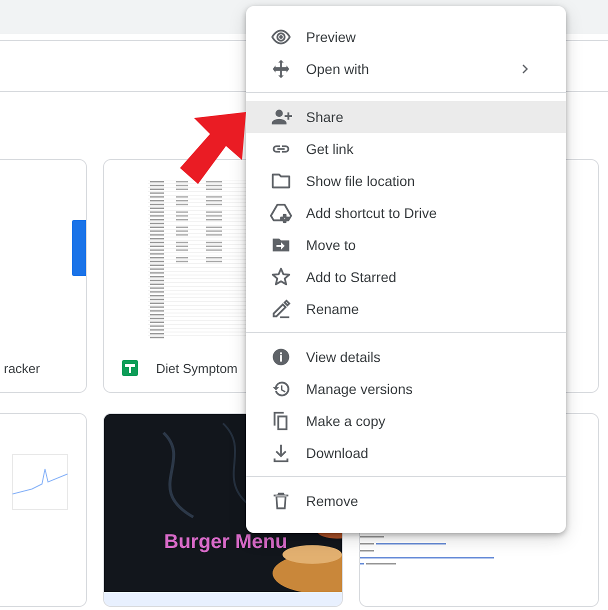 This screenshot has width=608, height=610. I want to click on menu-item: Share, so click(406, 117).